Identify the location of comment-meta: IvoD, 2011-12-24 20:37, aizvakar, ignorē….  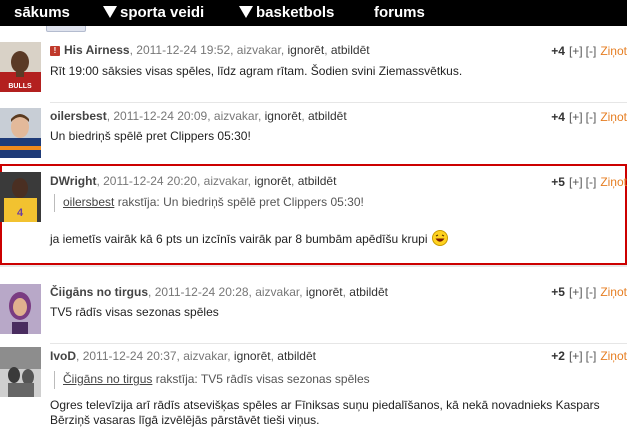
(183, 356).